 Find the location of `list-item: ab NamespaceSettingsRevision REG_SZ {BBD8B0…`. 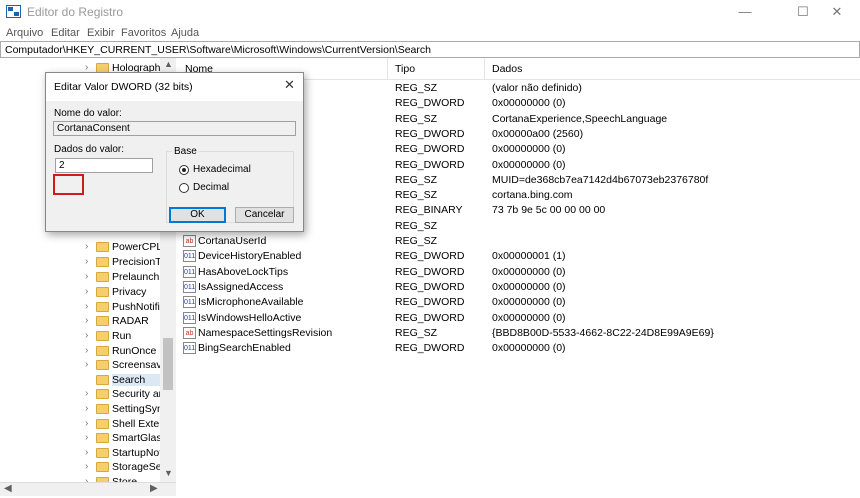

list-item: ab NamespaceSettingsRevision REG_SZ {BBD8B0… is located at coordinates (518, 333).